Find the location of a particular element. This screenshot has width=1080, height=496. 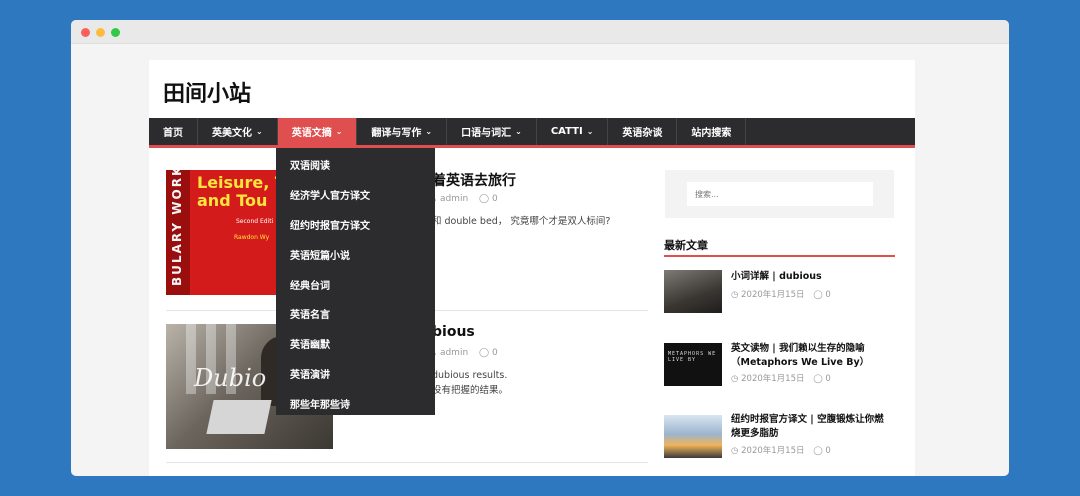

book-spine: BULARY WORK is located at coordinates (178, 232).